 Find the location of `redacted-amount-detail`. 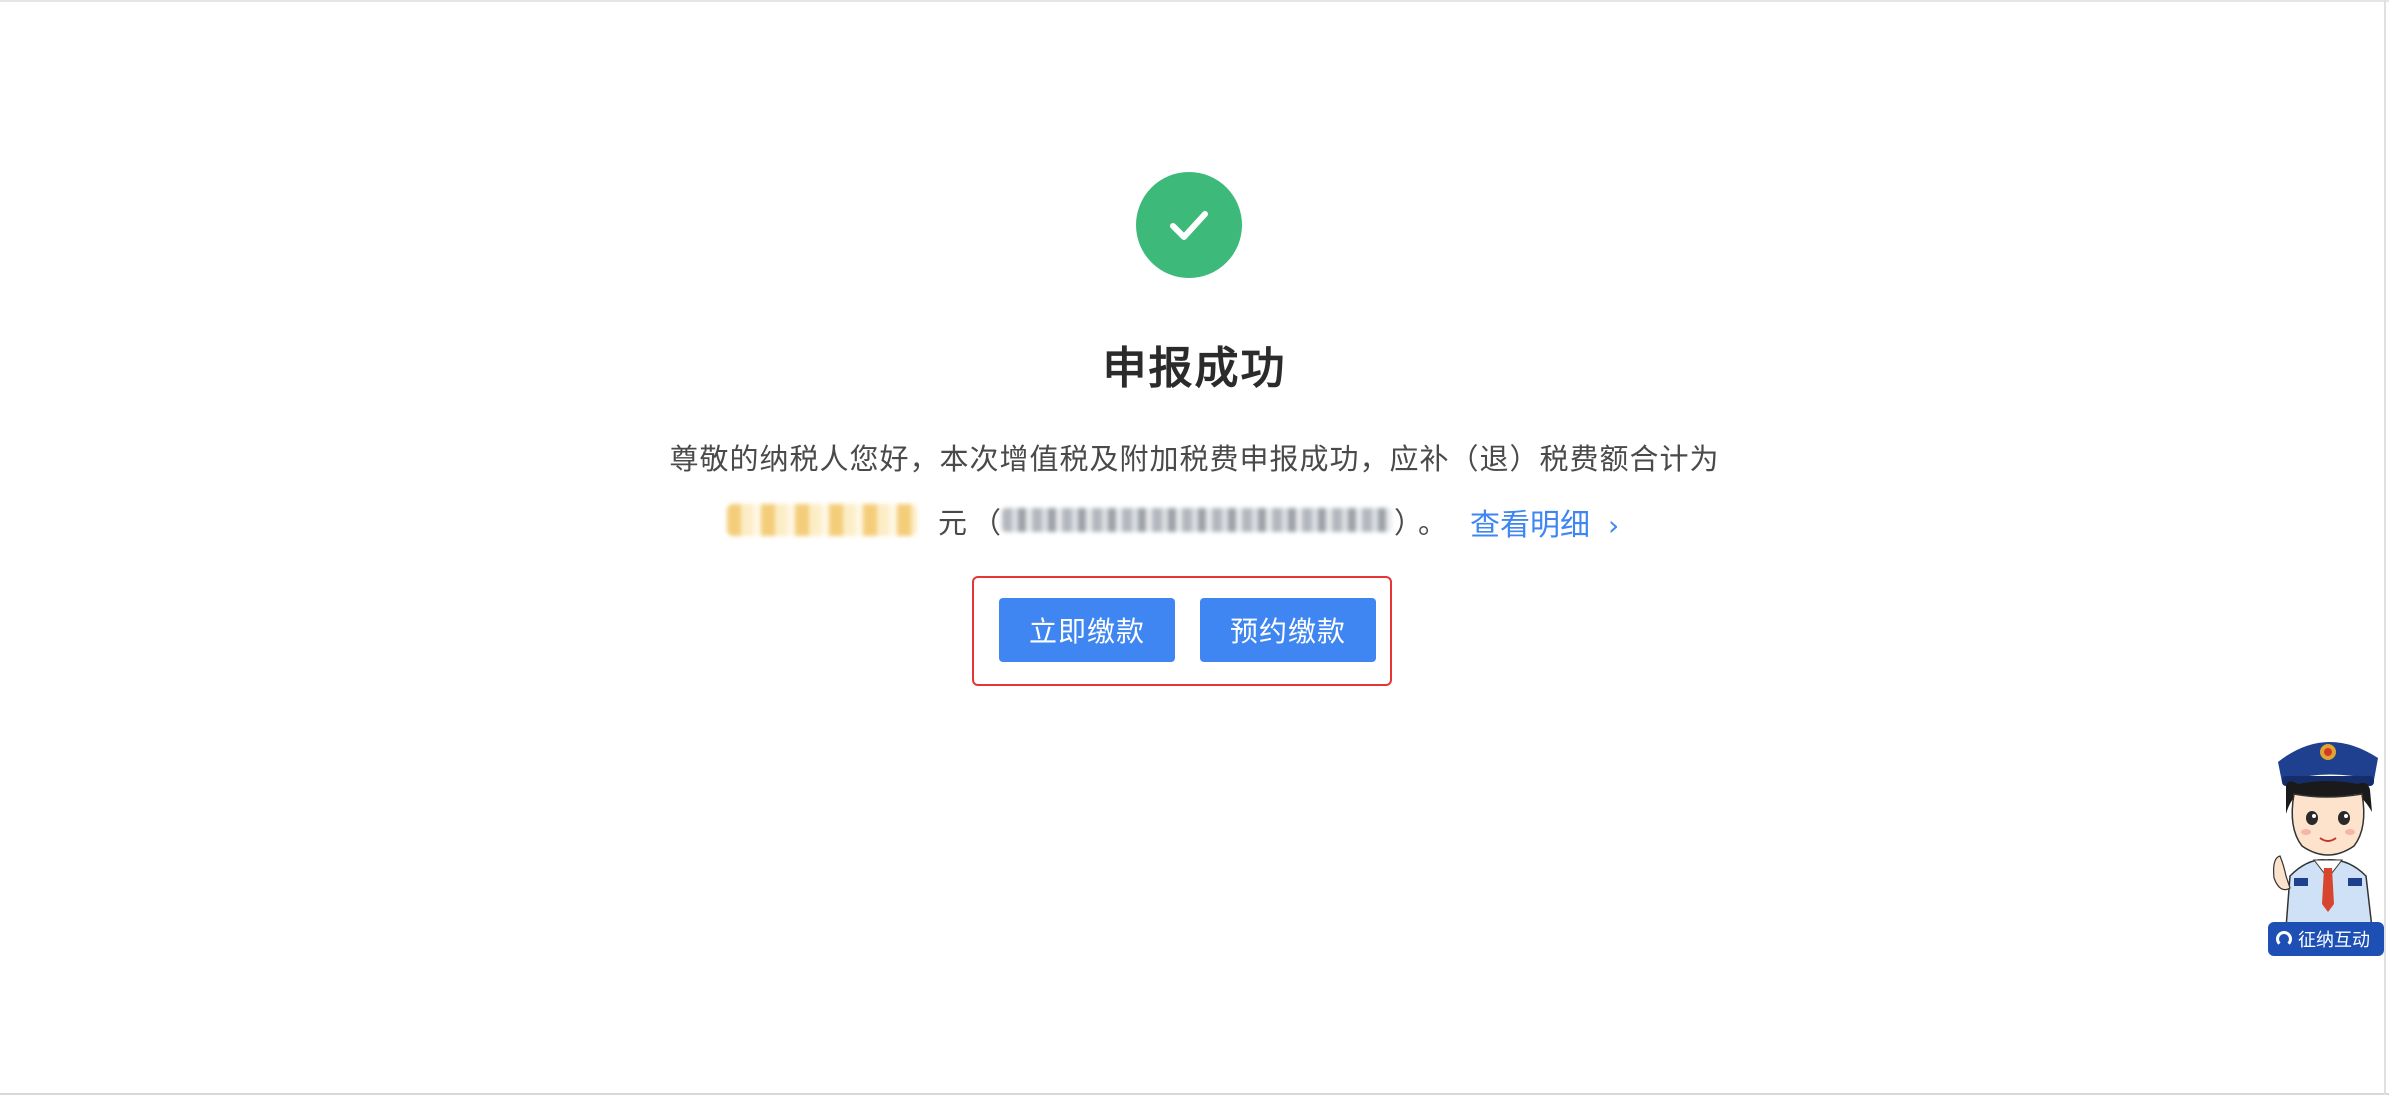

redacted-amount-detail is located at coordinates (1197, 520).